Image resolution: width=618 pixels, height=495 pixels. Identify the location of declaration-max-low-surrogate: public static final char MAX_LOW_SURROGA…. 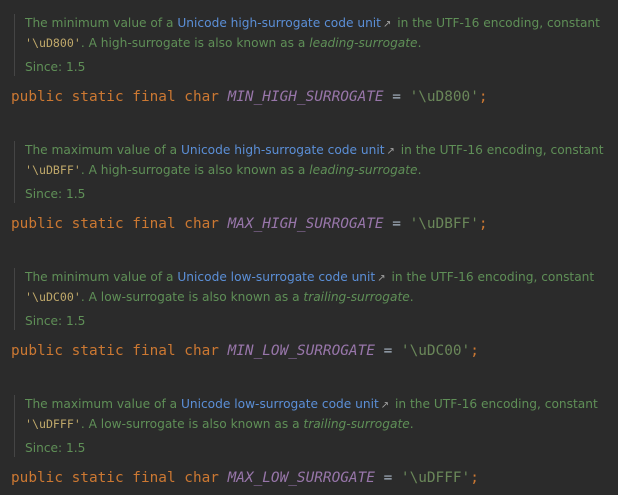
(245, 478).